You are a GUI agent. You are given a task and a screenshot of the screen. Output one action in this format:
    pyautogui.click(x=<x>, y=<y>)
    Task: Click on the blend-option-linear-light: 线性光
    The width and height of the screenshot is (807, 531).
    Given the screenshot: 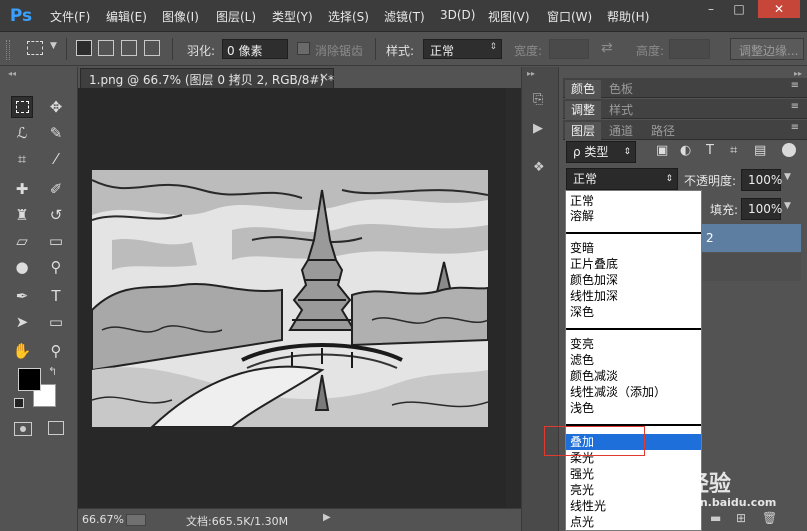 What is the action you would take?
    pyautogui.click(x=588, y=506)
    